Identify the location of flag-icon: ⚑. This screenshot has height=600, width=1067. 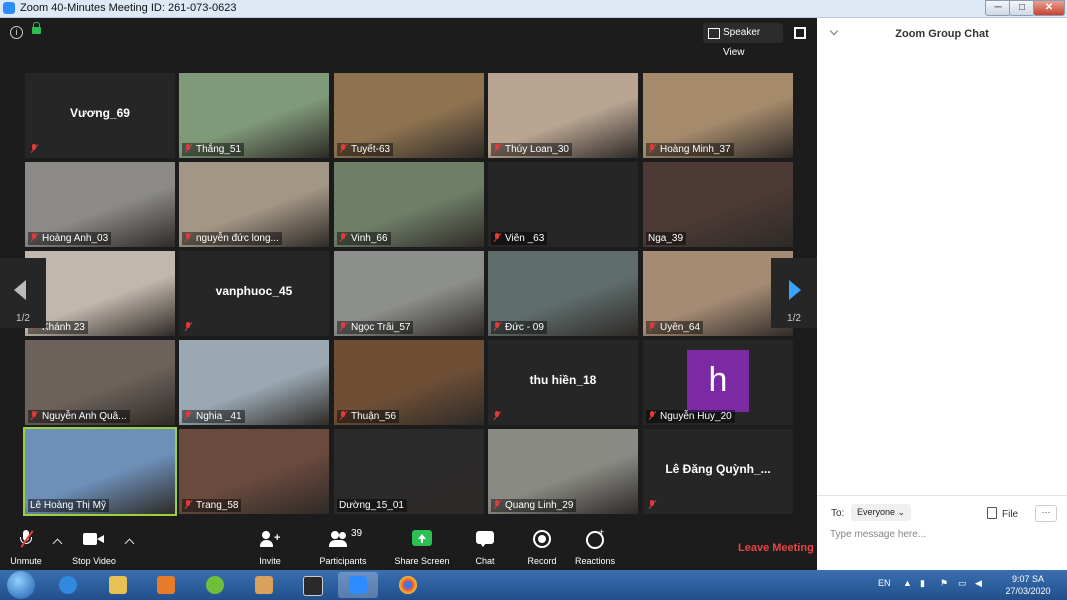
(944, 583).